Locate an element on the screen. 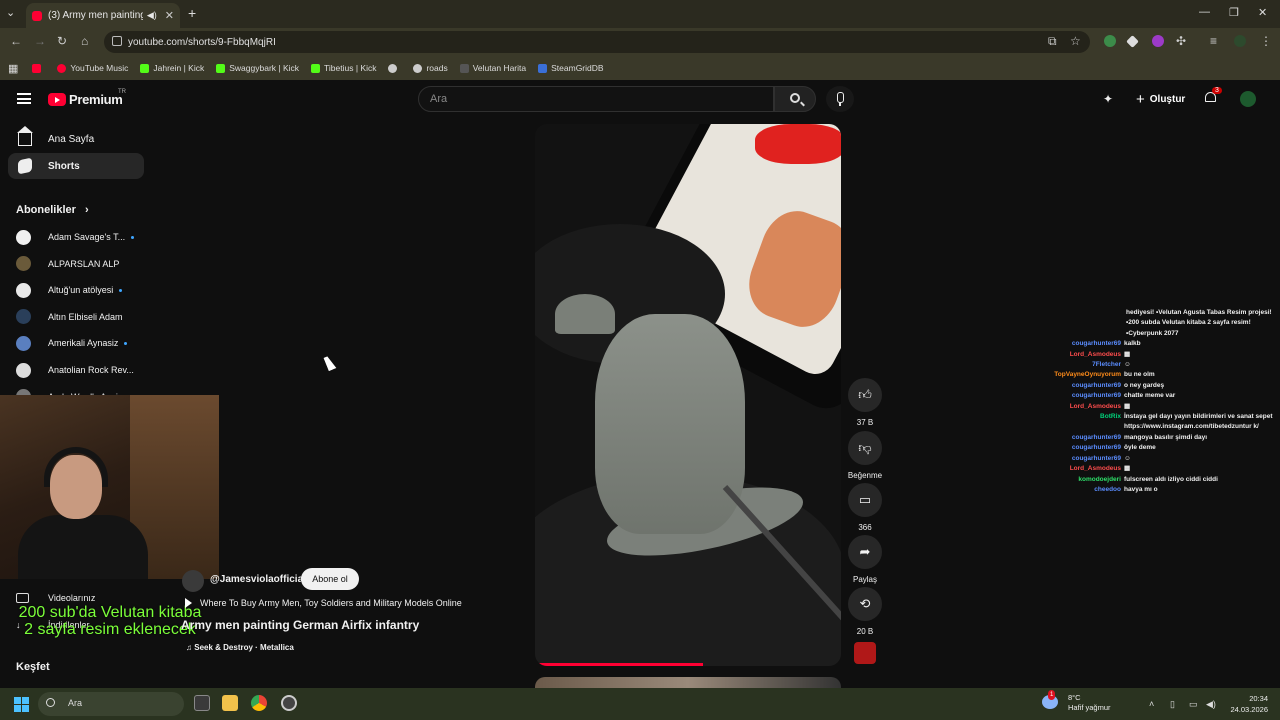 The image size is (1280, 720). new-tab-button: + is located at coordinates (192, 13).